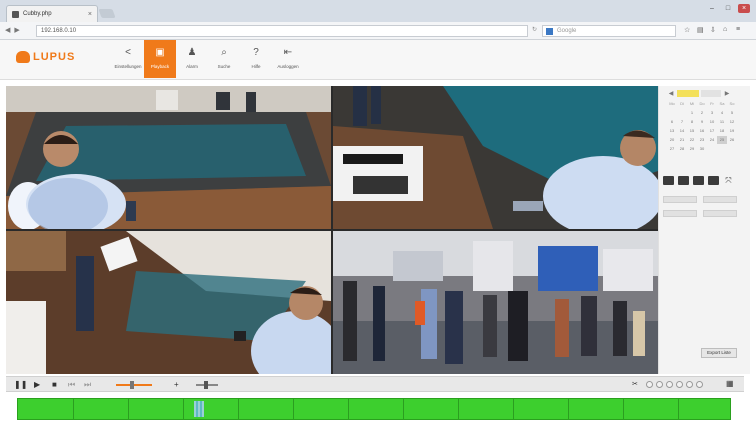 This screenshot has height=423, width=756. What do you see at coordinates (722, 113) in the screenshot?
I see `calendar-day: 4` at bounding box center [722, 113].